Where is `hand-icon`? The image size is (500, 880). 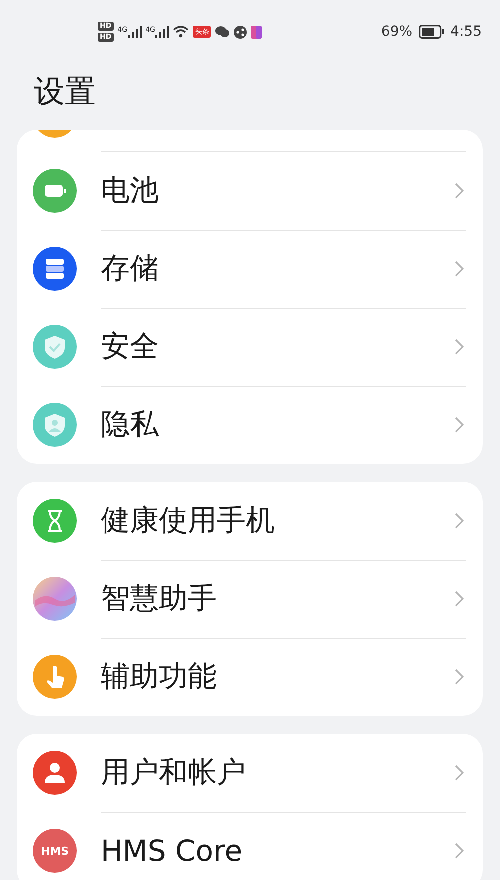 hand-icon is located at coordinates (55, 677).